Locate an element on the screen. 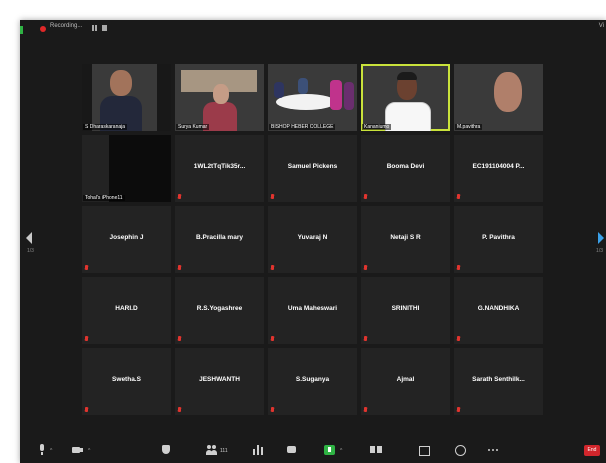 The height and width of the screenshot is (463, 606). next-page-arrow-icon is located at coordinates (601, 238).